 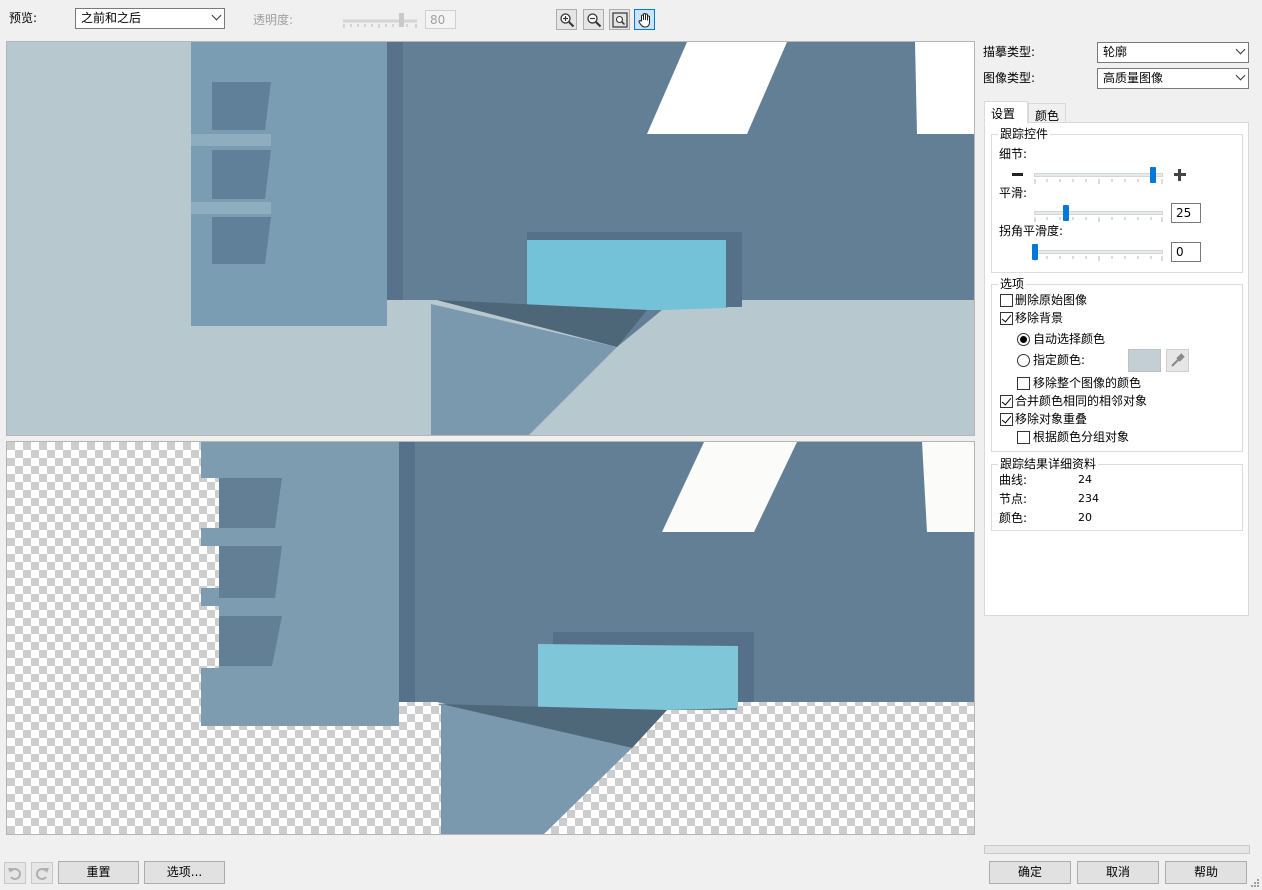 What do you see at coordinates (1081, 437) in the screenshot?
I see `group-by-color-label: 根据颜色分组对象` at bounding box center [1081, 437].